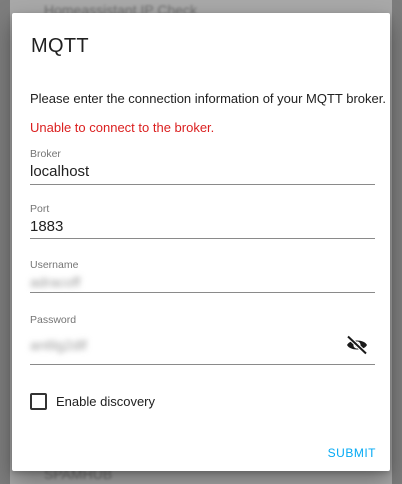 This screenshot has height=484, width=402. I want to click on enable-discovery-row: Enable discovery, so click(92, 401).